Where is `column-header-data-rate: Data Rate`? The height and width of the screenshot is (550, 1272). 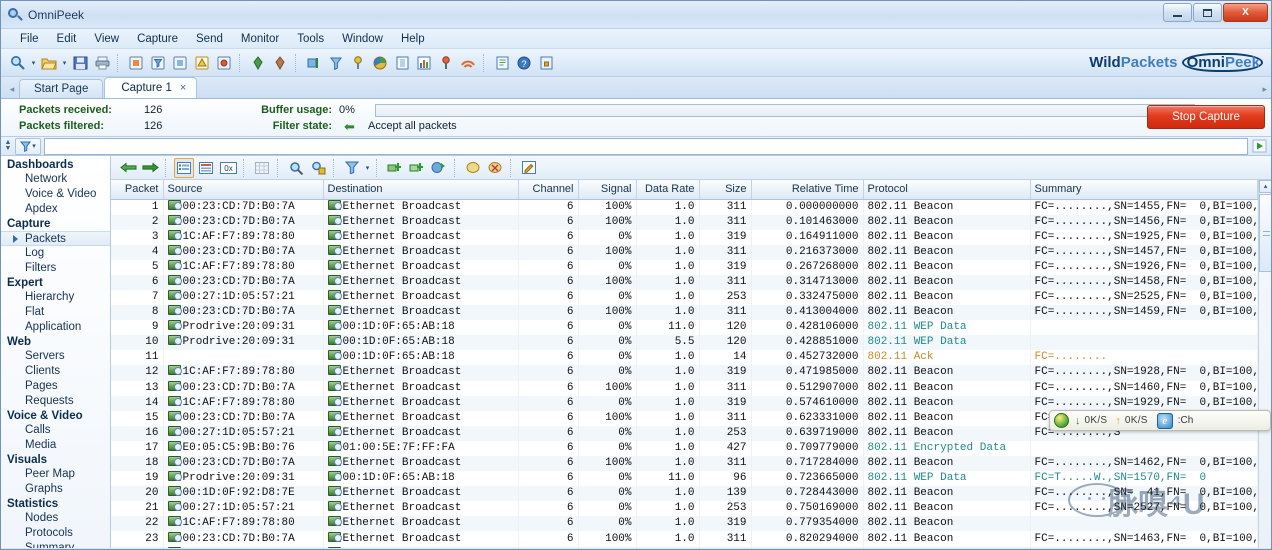
column-header-data-rate: Data Rate is located at coordinates (668, 190).